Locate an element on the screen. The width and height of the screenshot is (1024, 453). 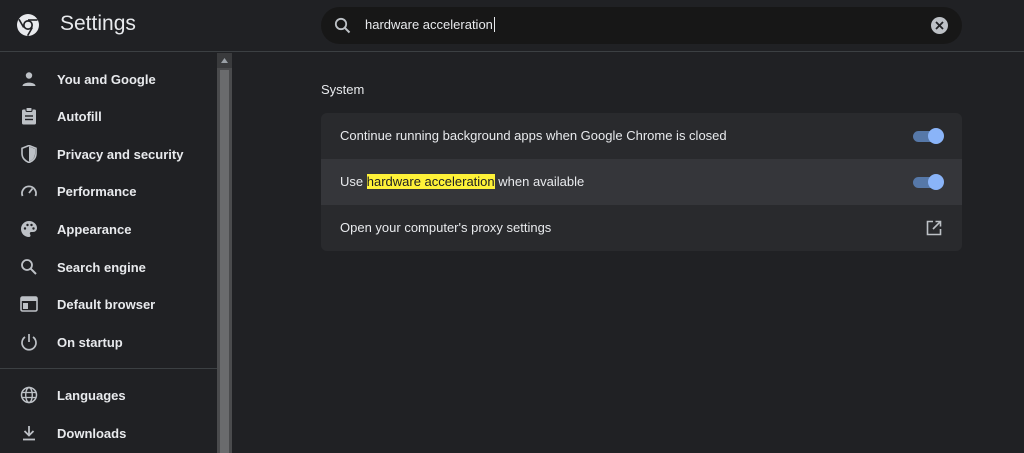
background-apps-toggle is located at coordinates (928, 136).